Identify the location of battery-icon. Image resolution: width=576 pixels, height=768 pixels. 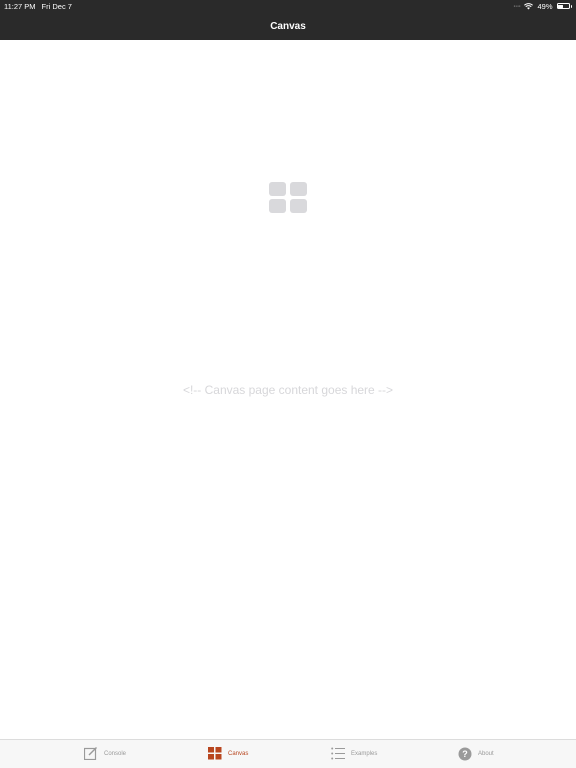
(563, 6).